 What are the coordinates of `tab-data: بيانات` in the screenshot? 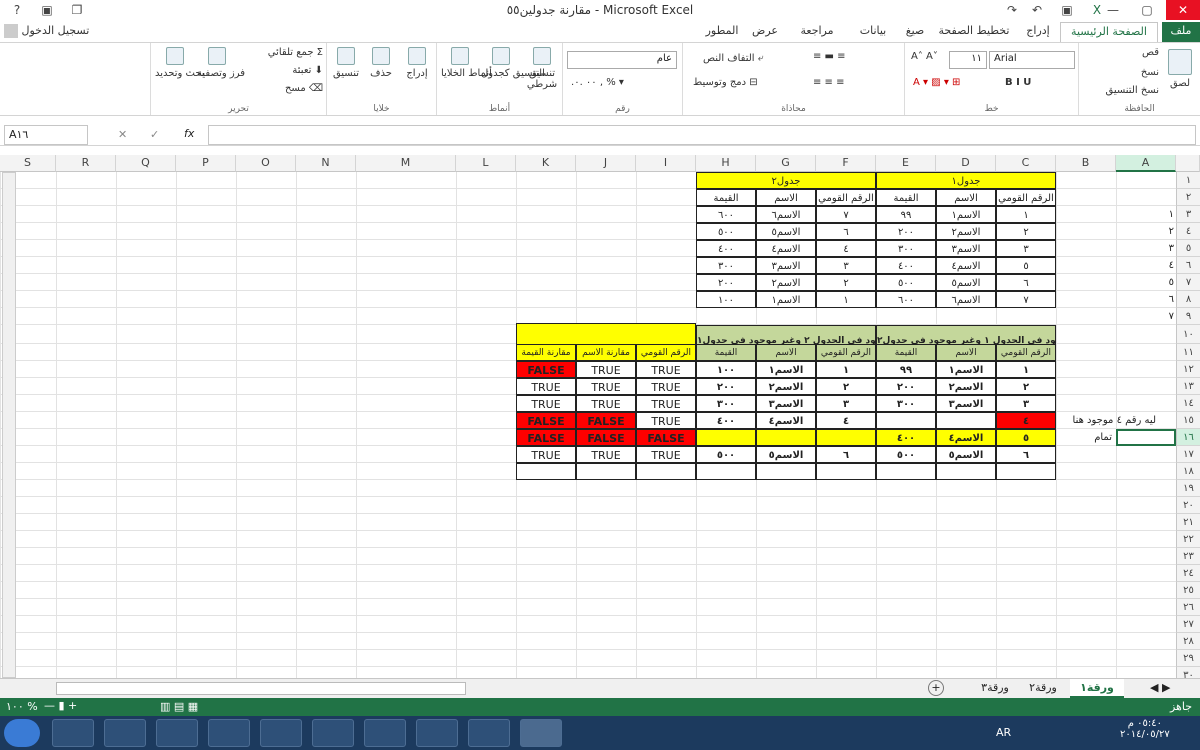 It's located at (873, 32).